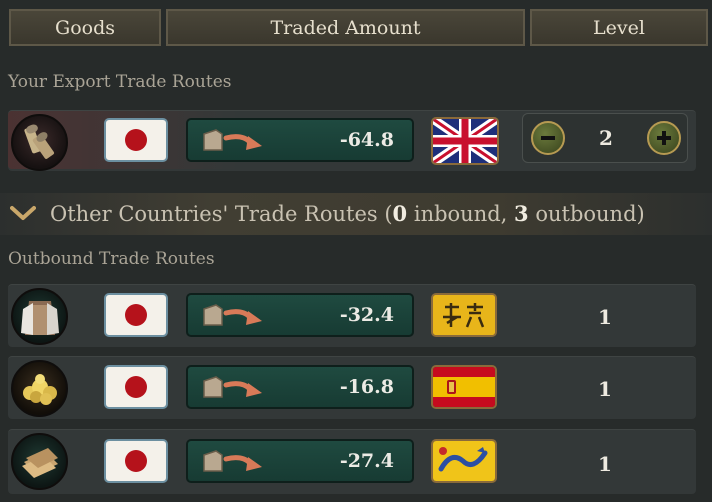  Describe the element at coordinates (464, 315) in the screenshot. I see `yellow-banner-flag-icon` at that location.